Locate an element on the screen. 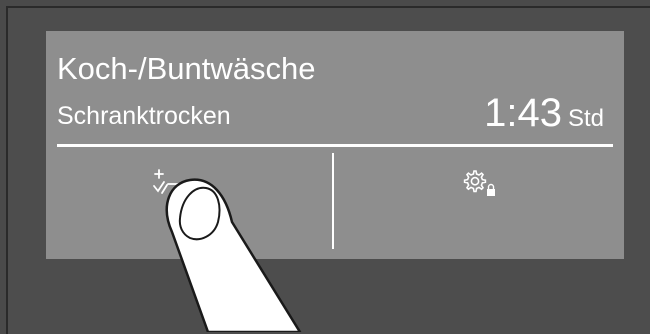  remaining-time: 1:43 Std is located at coordinates (544, 113).